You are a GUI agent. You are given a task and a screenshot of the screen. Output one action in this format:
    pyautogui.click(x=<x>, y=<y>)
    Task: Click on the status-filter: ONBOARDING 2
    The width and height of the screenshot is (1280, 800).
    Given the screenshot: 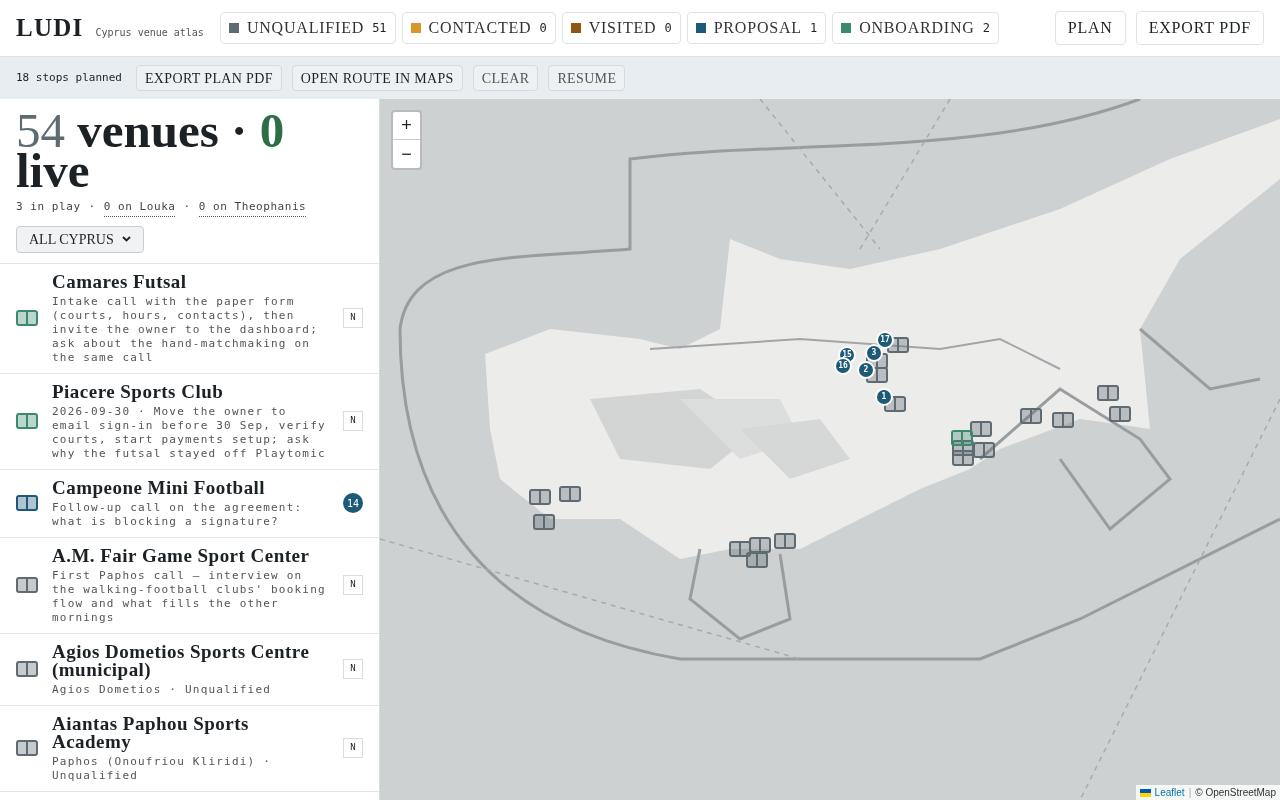 What is the action you would take?
    pyautogui.click(x=915, y=28)
    